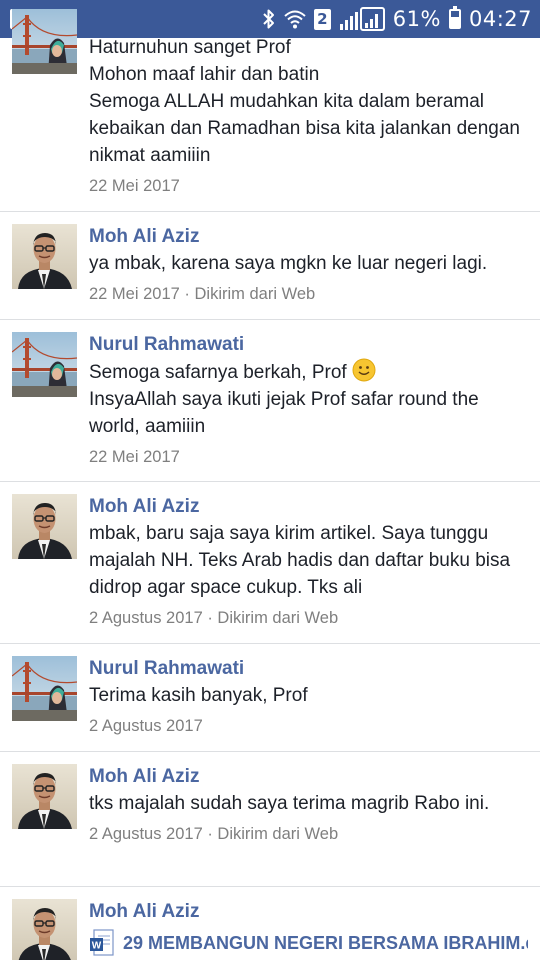 This screenshot has height=960, width=540. Describe the element at coordinates (97, 946) in the screenshot. I see `svg-text: W` at that location.